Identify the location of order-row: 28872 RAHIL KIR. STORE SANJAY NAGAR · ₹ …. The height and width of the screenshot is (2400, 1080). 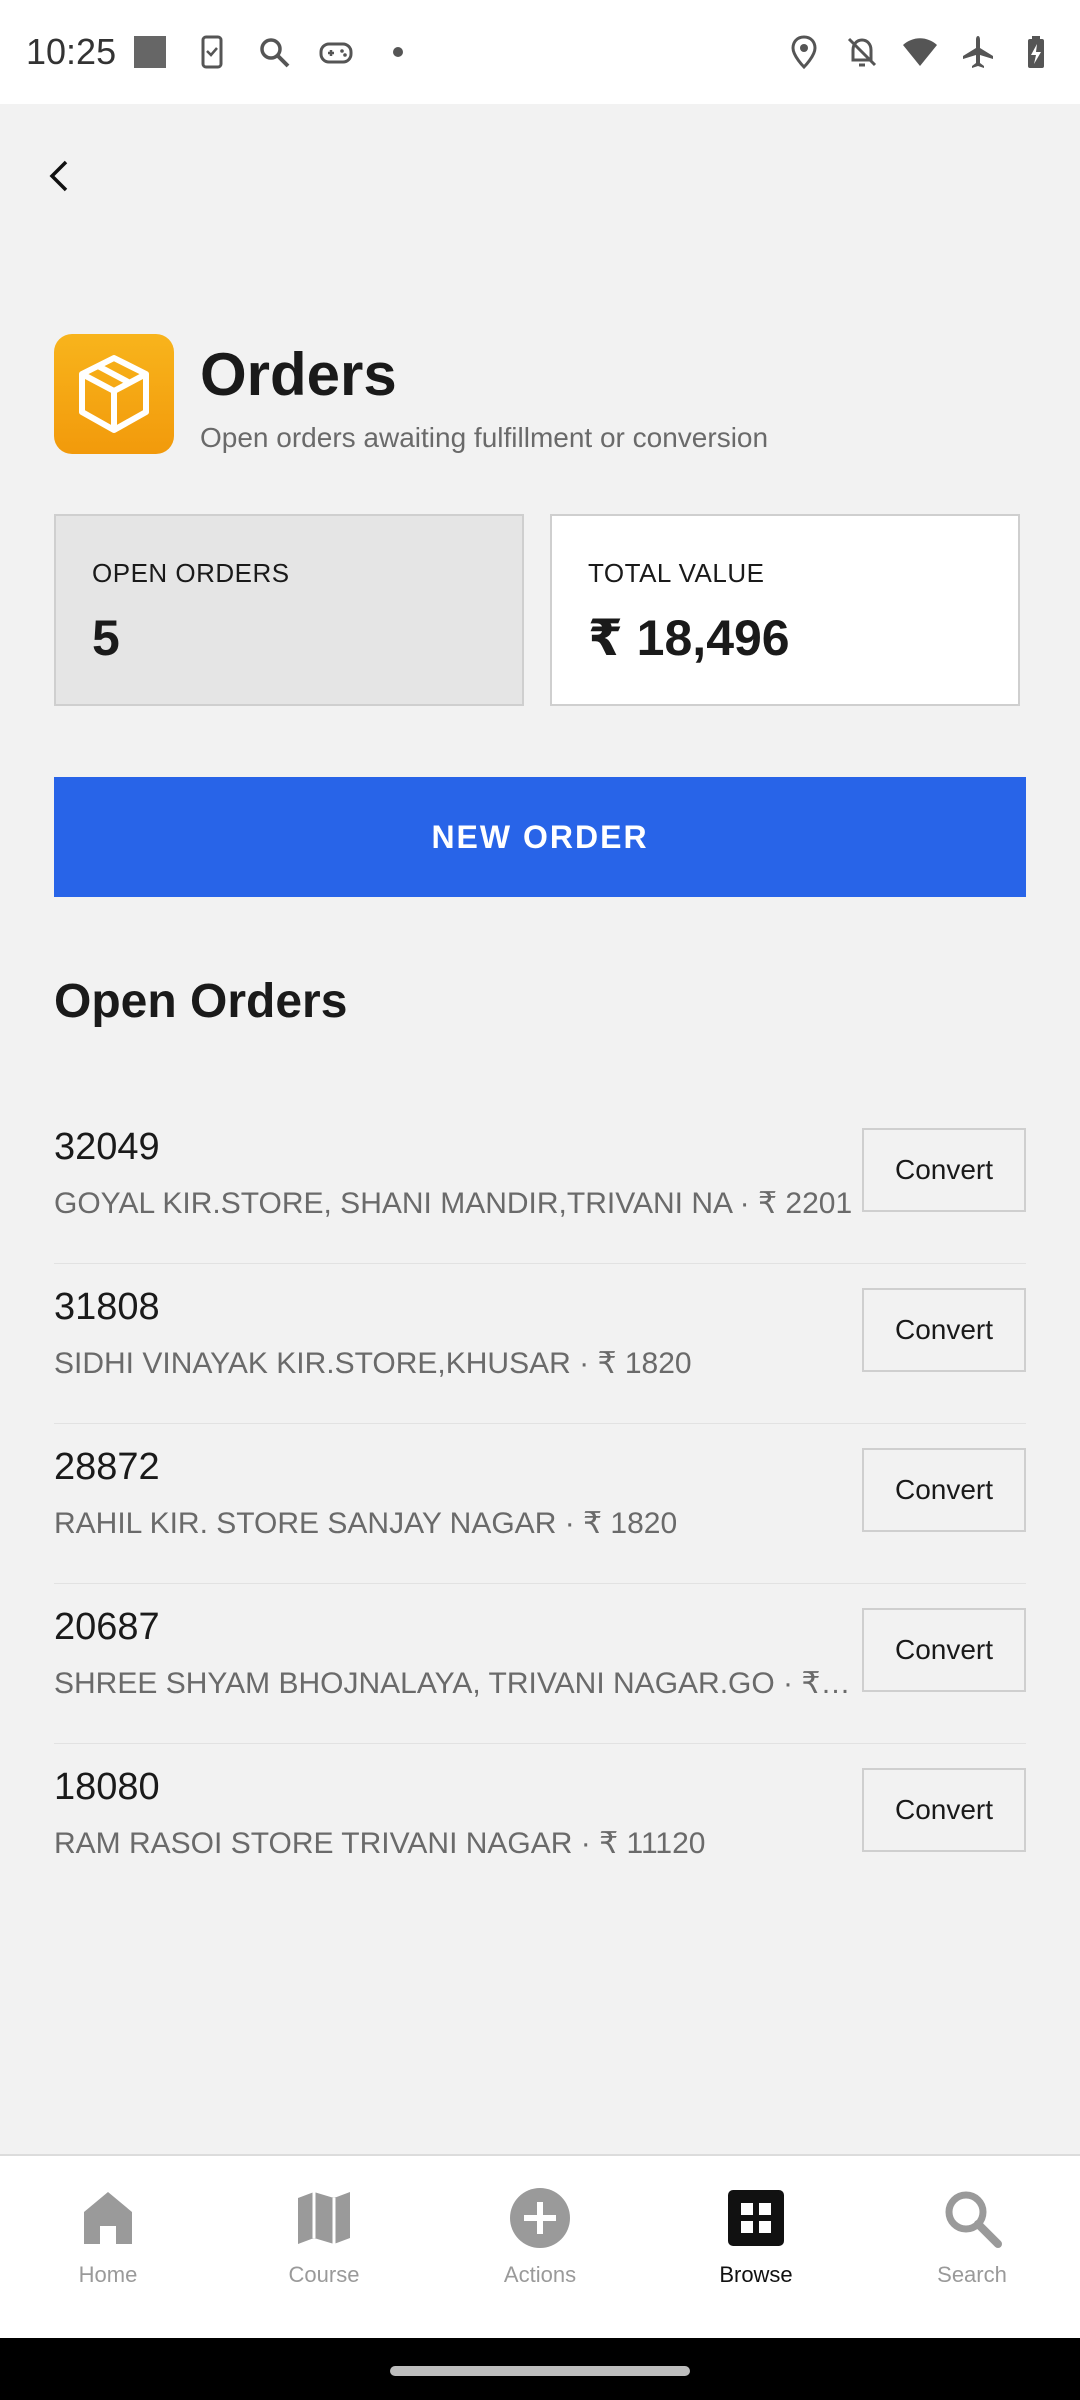
(540, 1504).